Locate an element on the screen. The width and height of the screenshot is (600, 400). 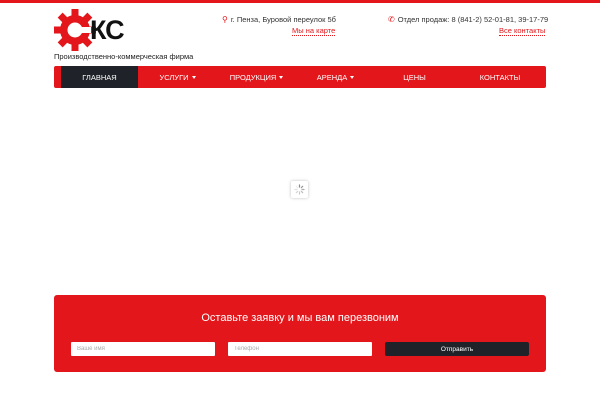
loading-spinner is located at coordinates (299, 189).